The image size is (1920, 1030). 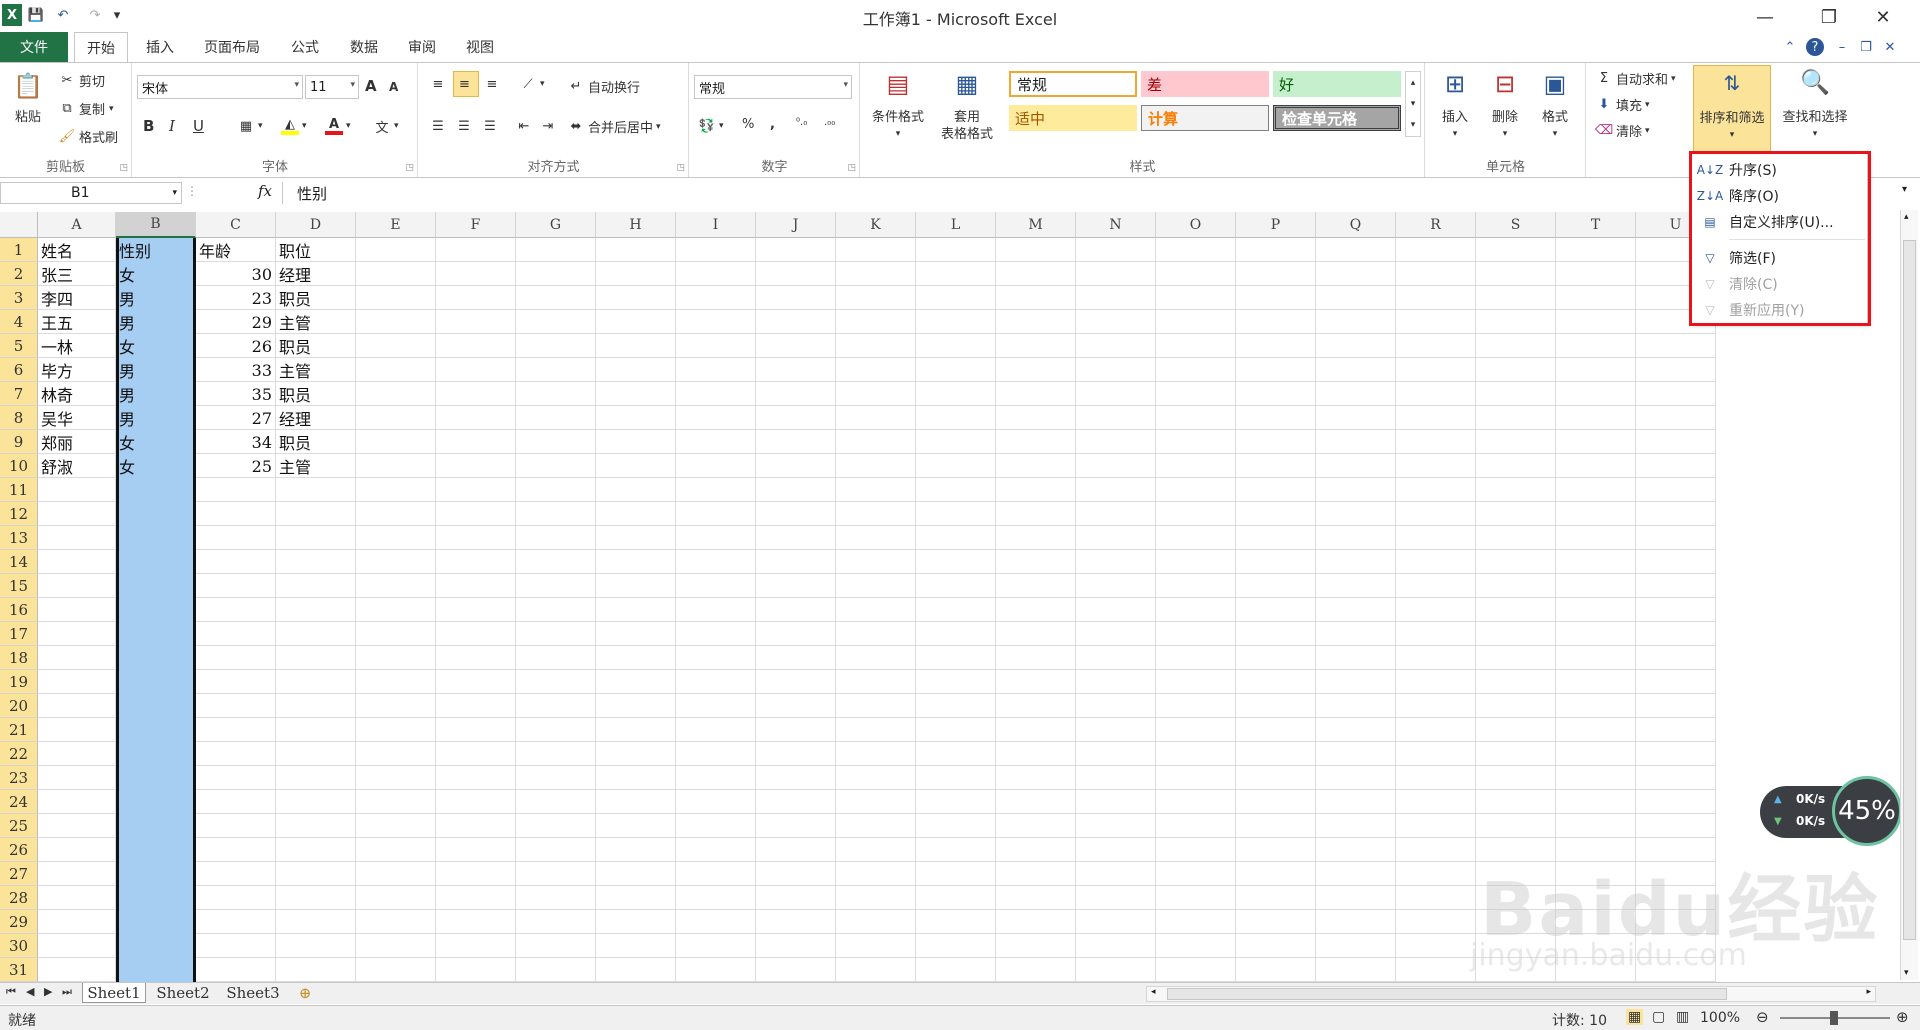 I want to click on style-neutral: 适中, so click(x=1073, y=118).